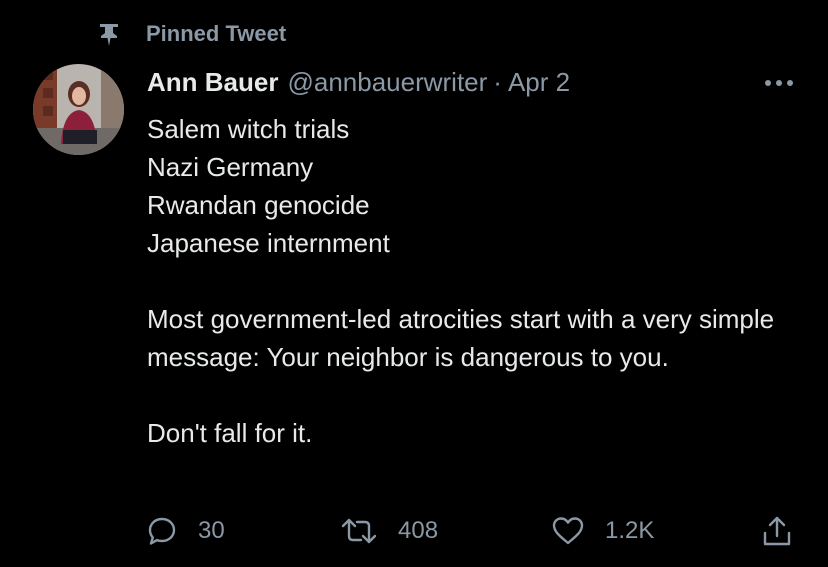  I want to click on pinned-label: Pinned Tweet, so click(216, 33).